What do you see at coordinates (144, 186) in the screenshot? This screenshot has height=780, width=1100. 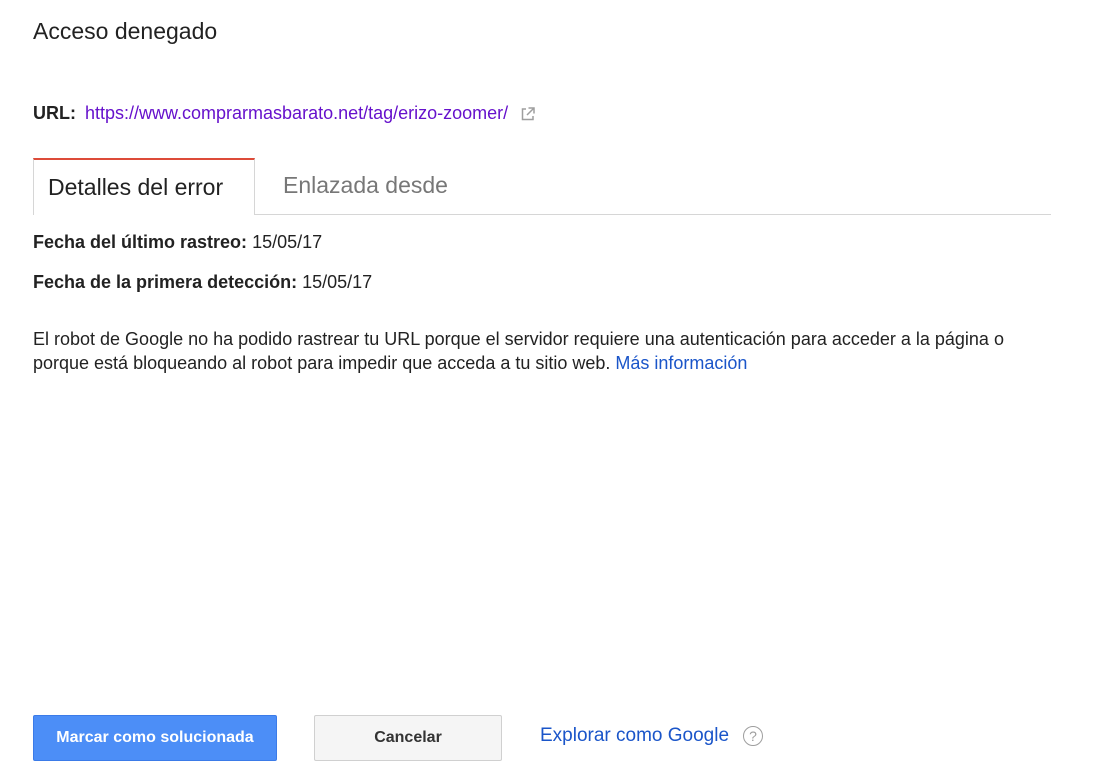 I see `tab-error-details: Detalles del error` at bounding box center [144, 186].